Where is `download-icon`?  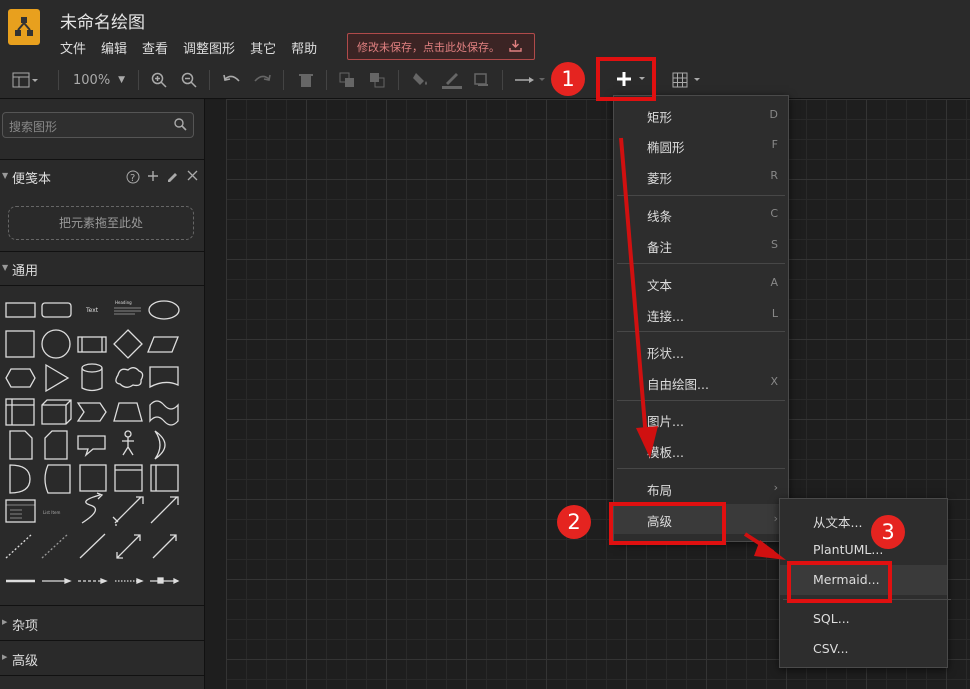 download-icon is located at coordinates (515, 47).